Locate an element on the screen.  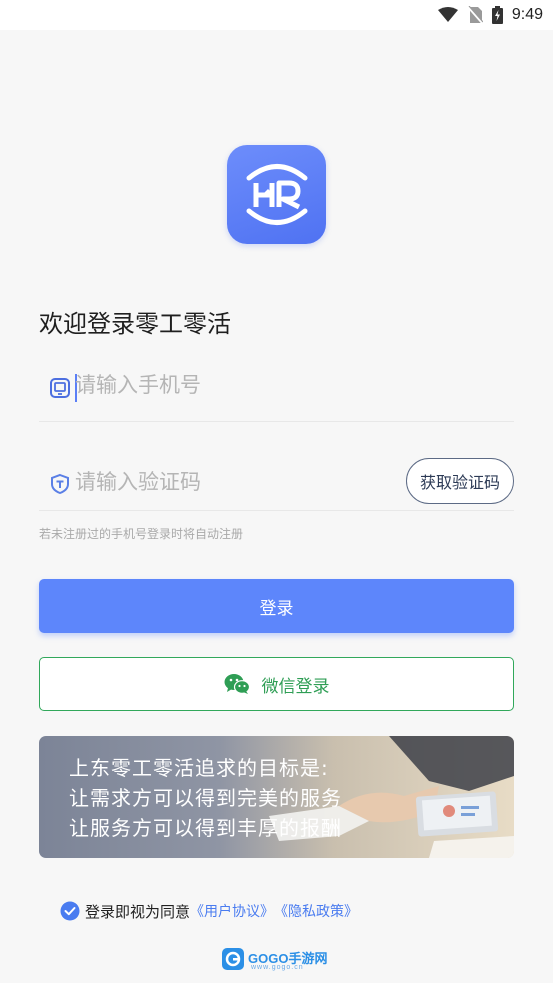
app-logo is located at coordinates (276, 194).